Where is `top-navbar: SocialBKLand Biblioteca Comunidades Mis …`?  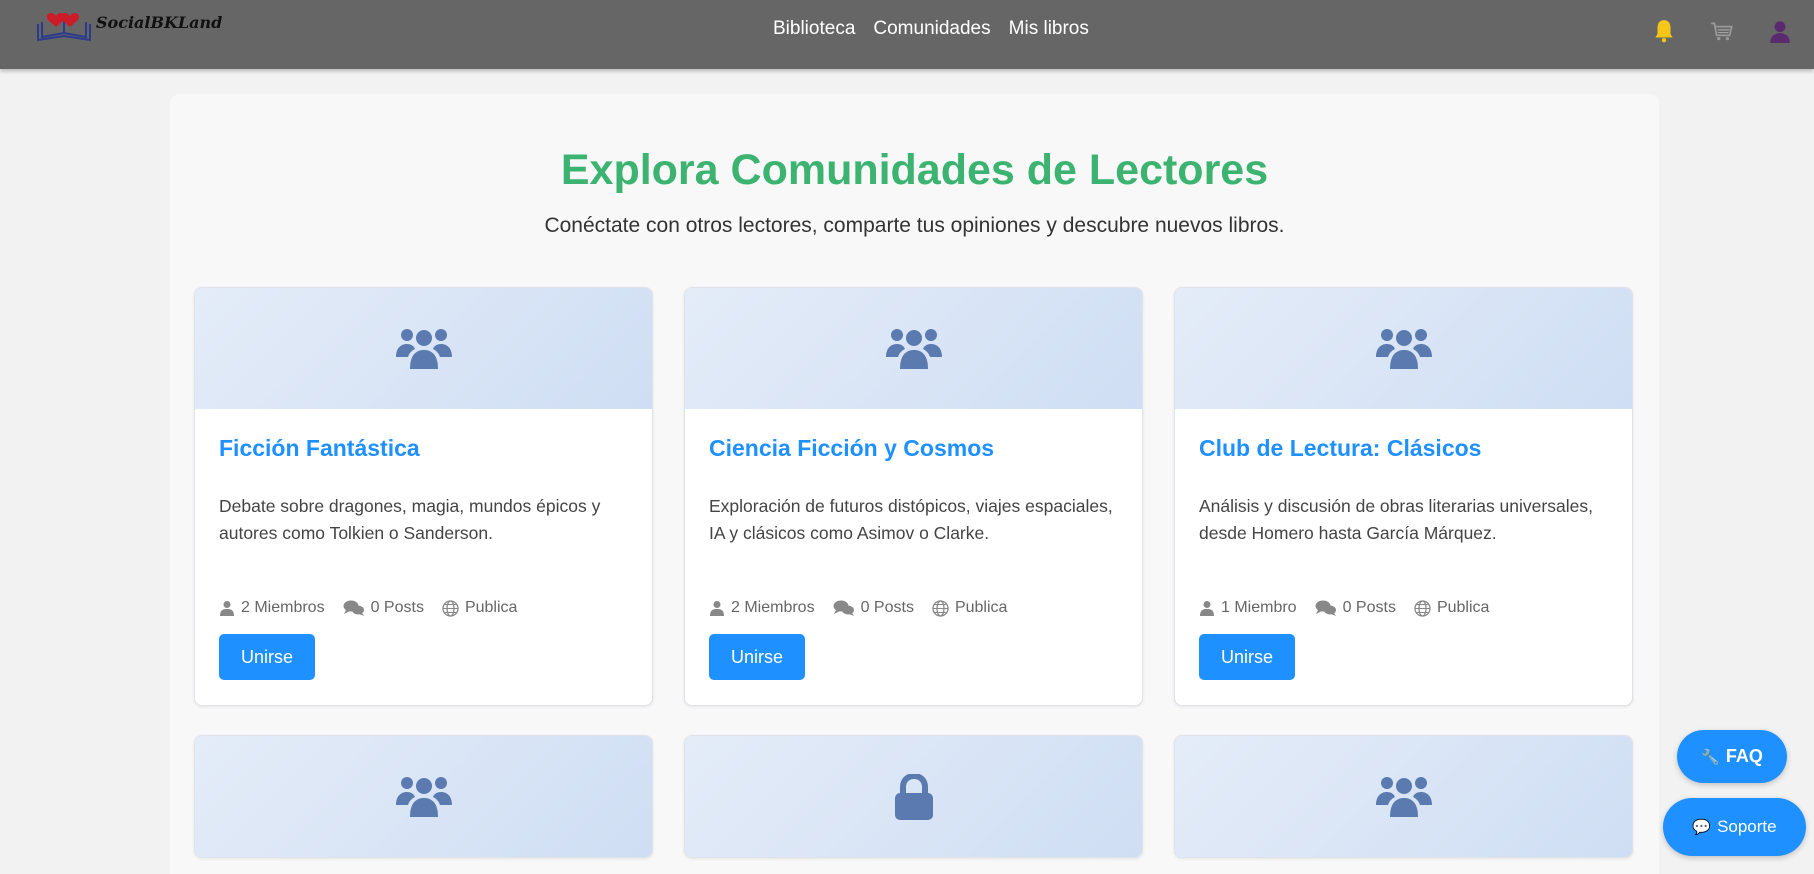
top-navbar: SocialBKLand Biblioteca Comunidades Mis … is located at coordinates (907, 34).